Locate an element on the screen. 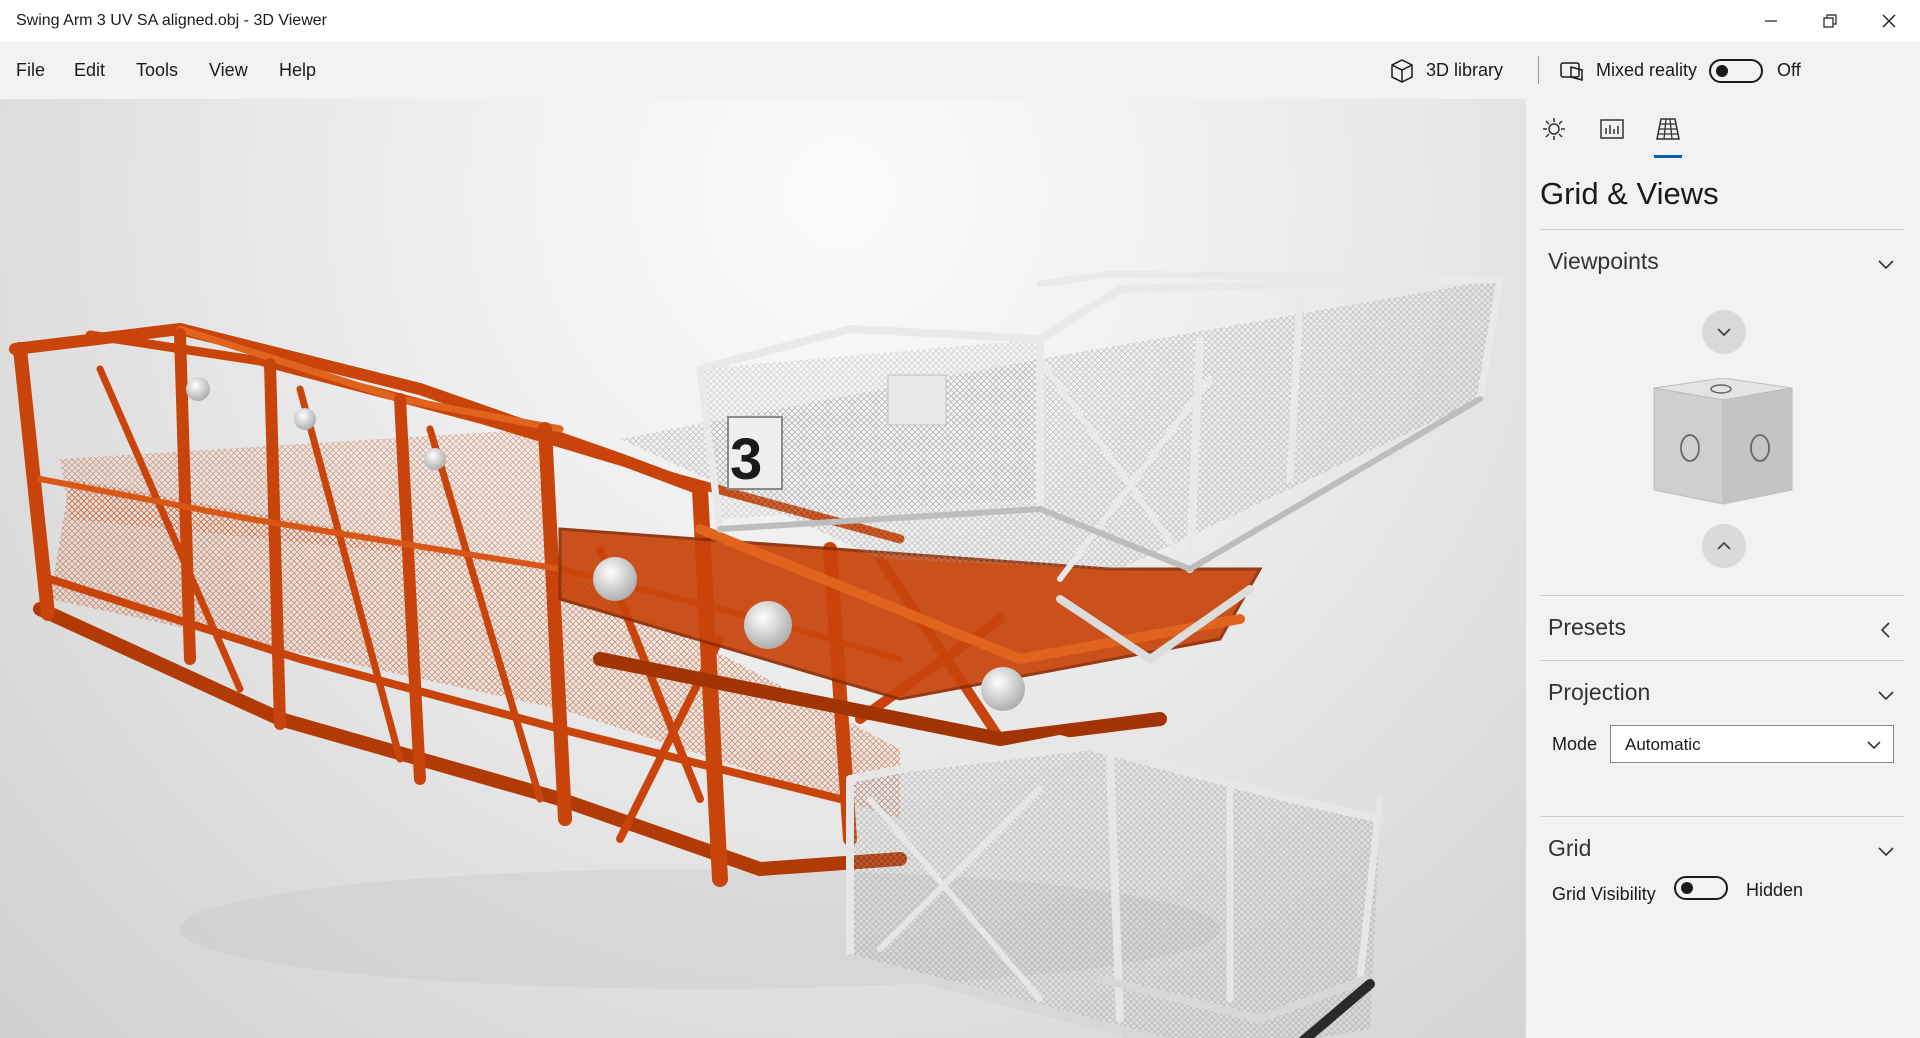  stats-icon is located at coordinates (1612, 129).